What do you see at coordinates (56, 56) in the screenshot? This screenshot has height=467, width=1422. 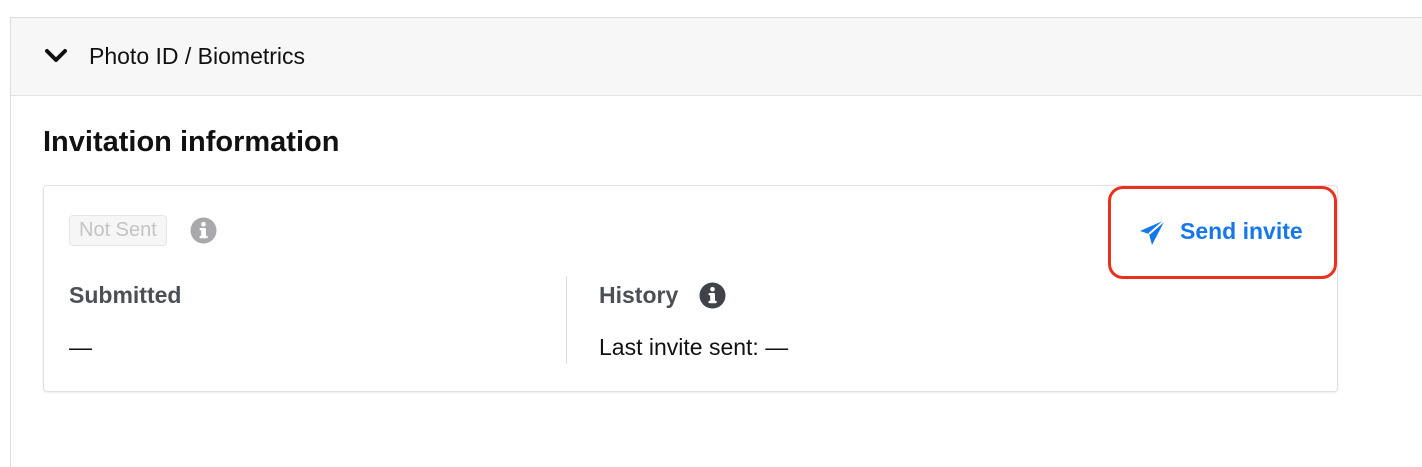 I see `chevron-down-icon` at bounding box center [56, 56].